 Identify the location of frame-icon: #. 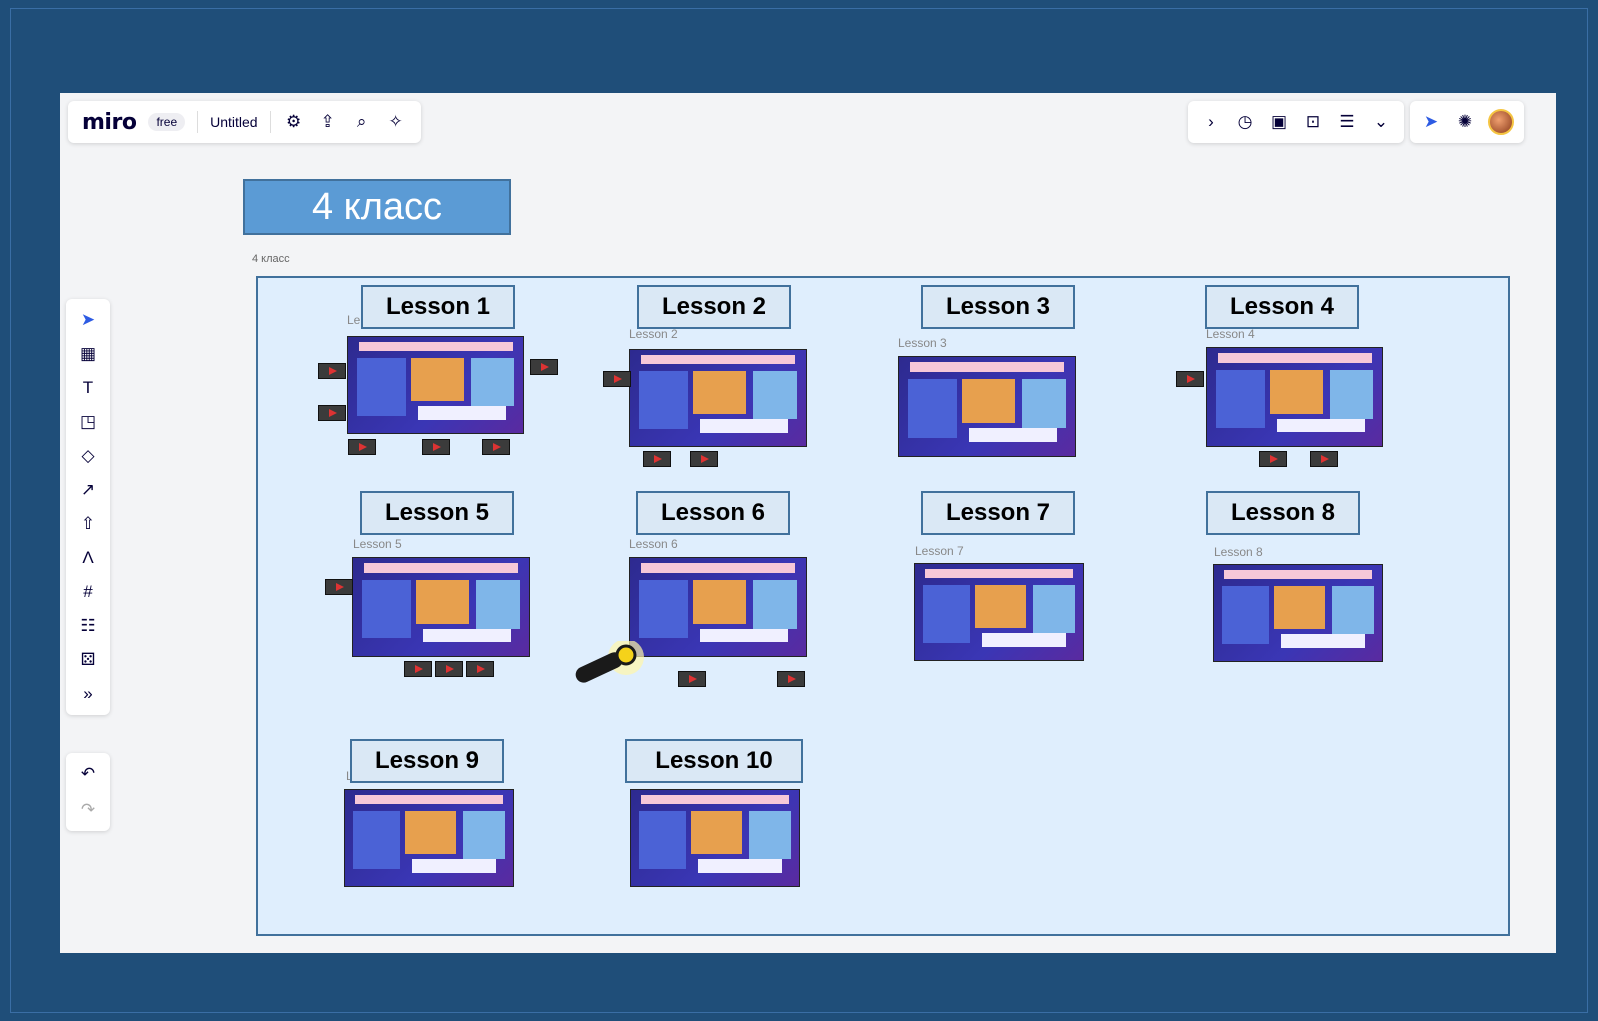
(88, 592).